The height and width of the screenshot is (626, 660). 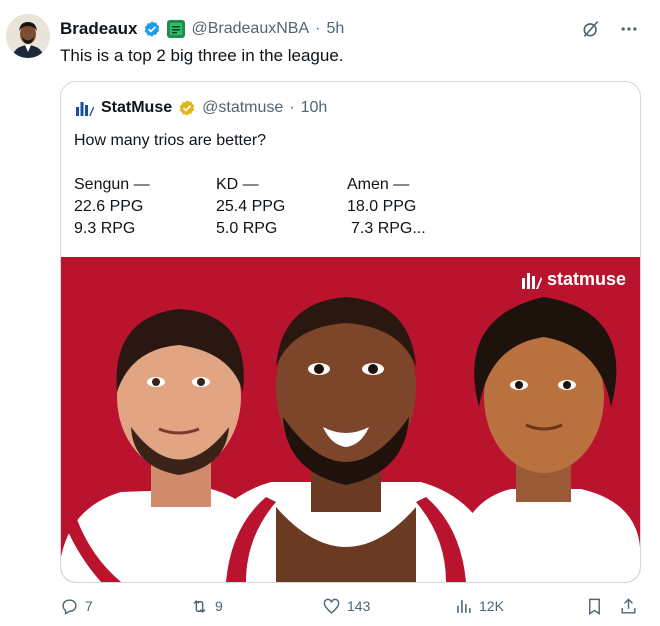 I want to click on quote-author-handle: @statmuse, so click(x=242, y=108).